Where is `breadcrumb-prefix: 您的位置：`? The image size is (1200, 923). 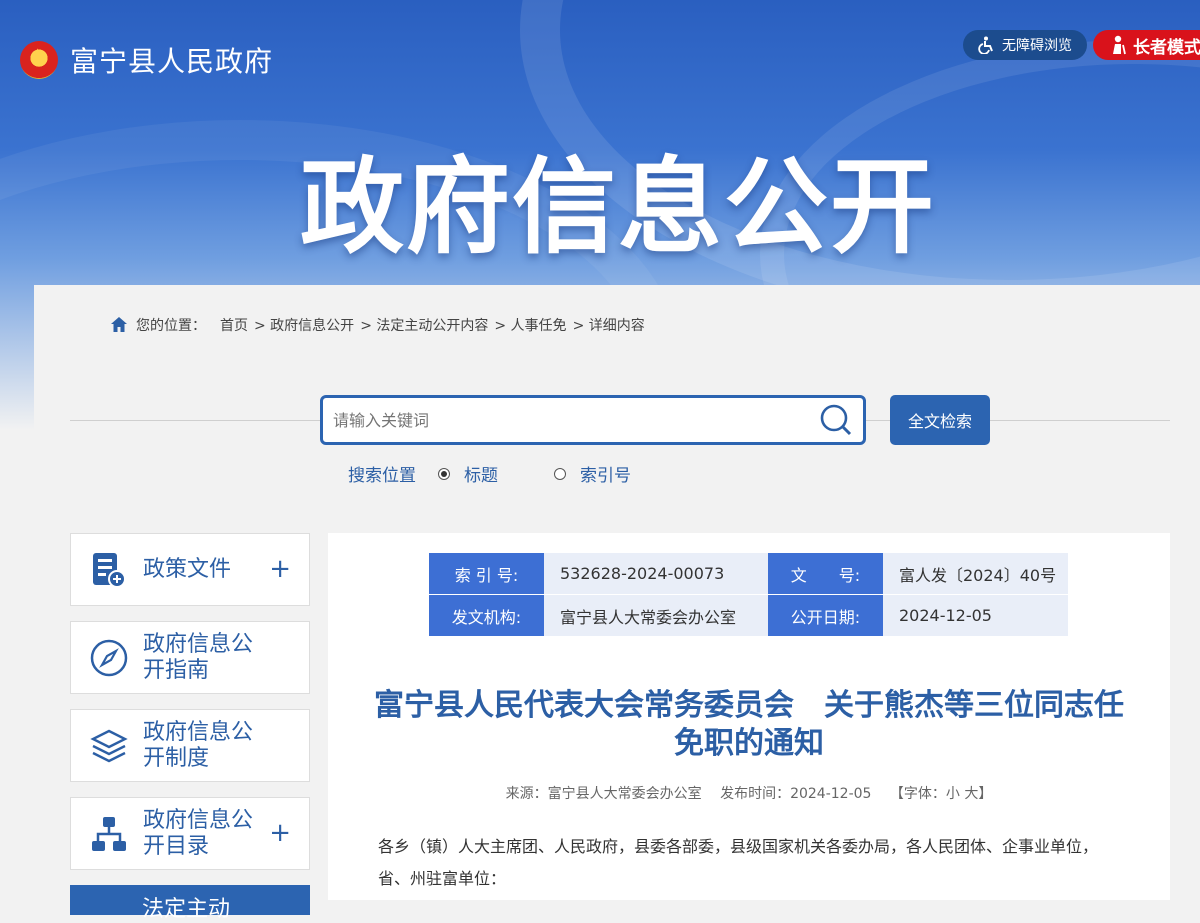
breadcrumb-prefix: 您的位置： is located at coordinates (171, 326).